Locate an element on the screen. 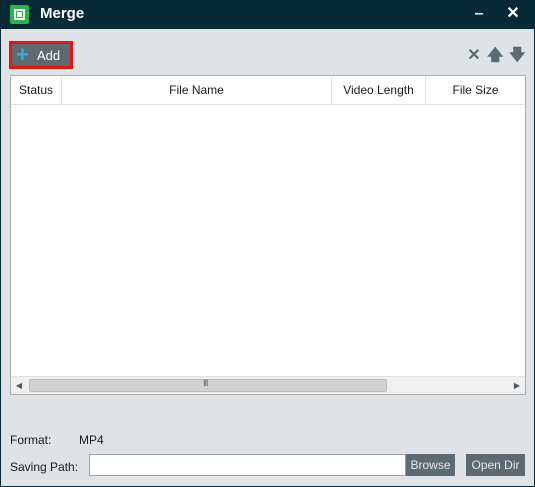 The width and height of the screenshot is (535, 487). merge-app-icon is located at coordinates (19, 14).